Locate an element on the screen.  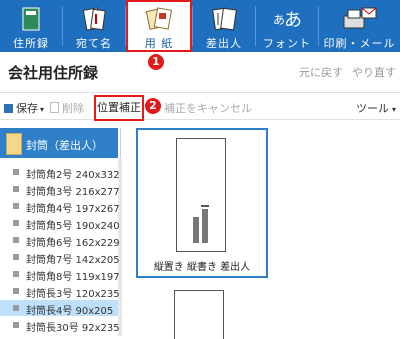
tab-label: 住所録 is located at coordinates (31, 43).